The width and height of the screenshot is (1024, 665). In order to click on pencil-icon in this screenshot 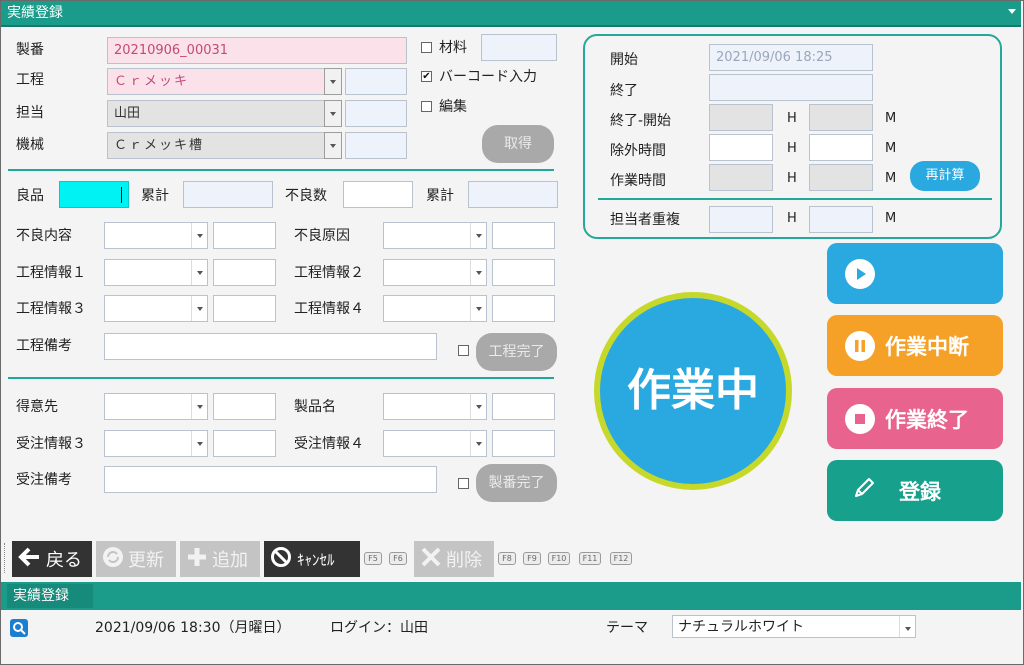, I will do `click(864, 490)`.